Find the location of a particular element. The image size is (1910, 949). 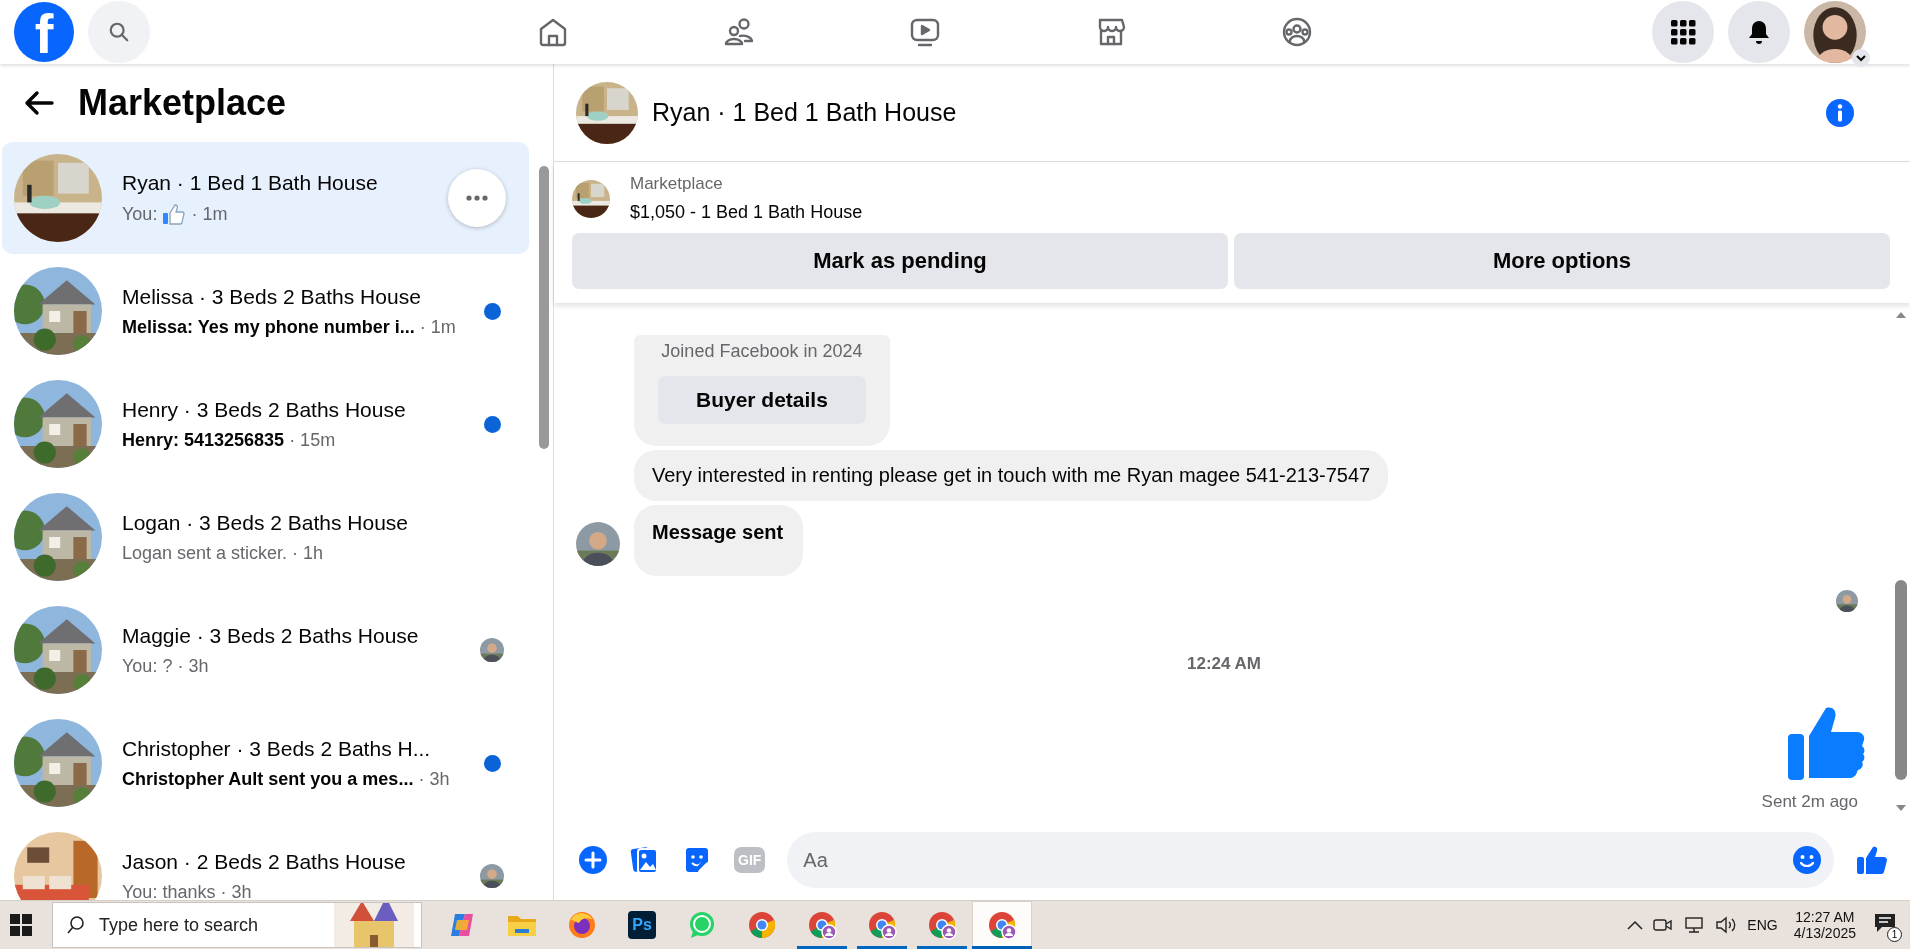

conversation-item: Melissa · 3 Beds 2 Baths House Melissa: Yes my phone number i... · 1m is located at coordinates (265, 311).